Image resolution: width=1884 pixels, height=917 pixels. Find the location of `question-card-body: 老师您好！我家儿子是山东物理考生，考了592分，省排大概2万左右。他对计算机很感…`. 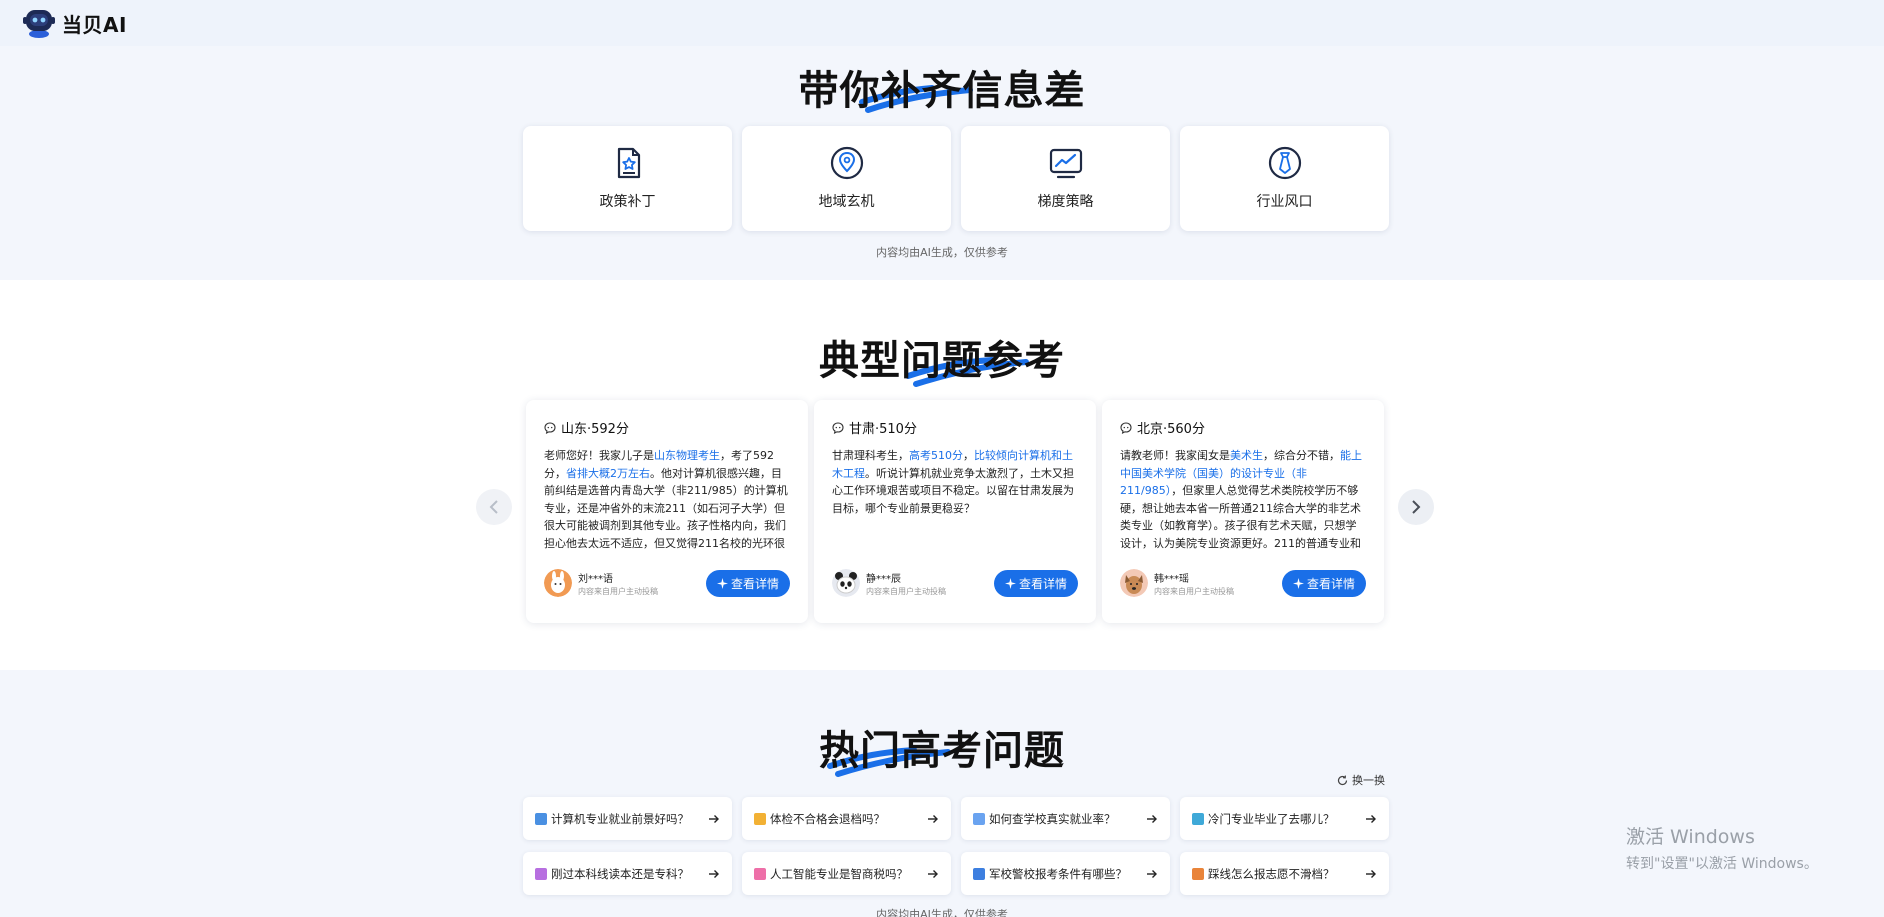

question-card-body: 老师您好！我家儿子是山东物理考生，考了592分，省排大概2万左右。他对计算机很感… is located at coordinates (667, 499).